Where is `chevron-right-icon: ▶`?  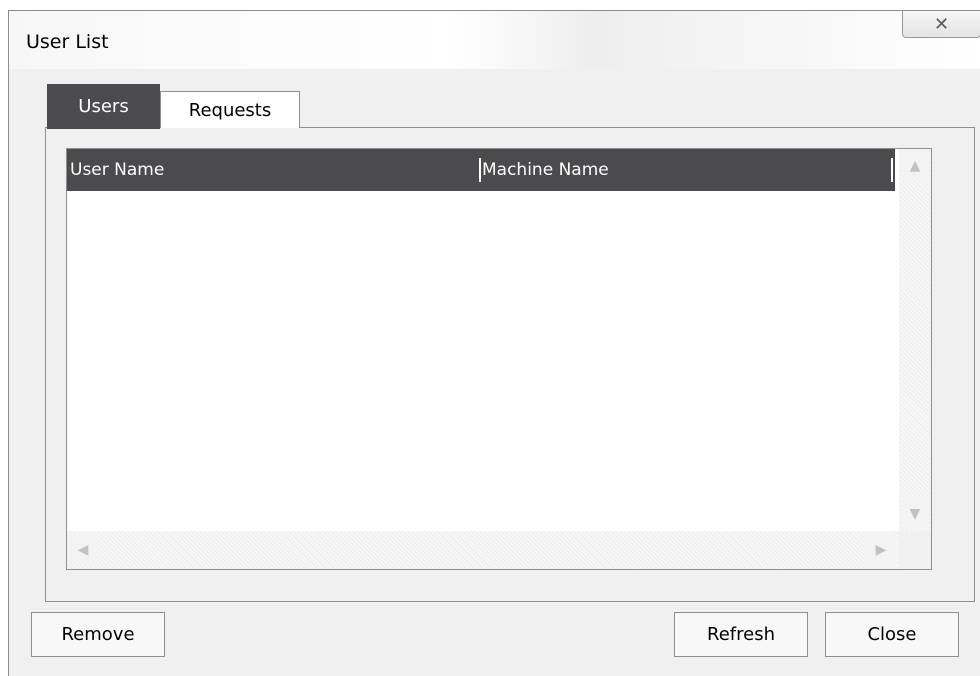 chevron-right-icon: ▶ is located at coordinates (881, 550).